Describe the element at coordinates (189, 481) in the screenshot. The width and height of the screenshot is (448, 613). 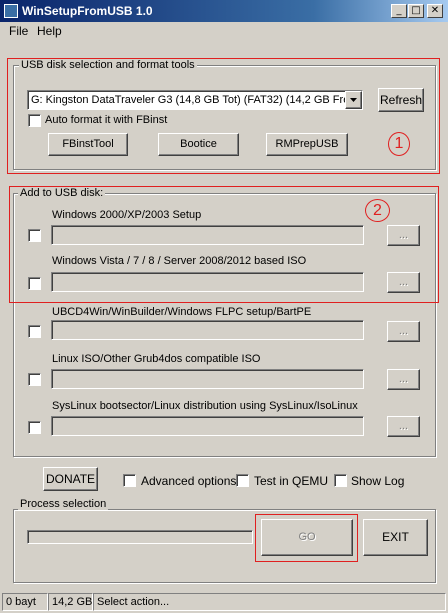
I see `advanced-options-label: Advanced options` at that location.